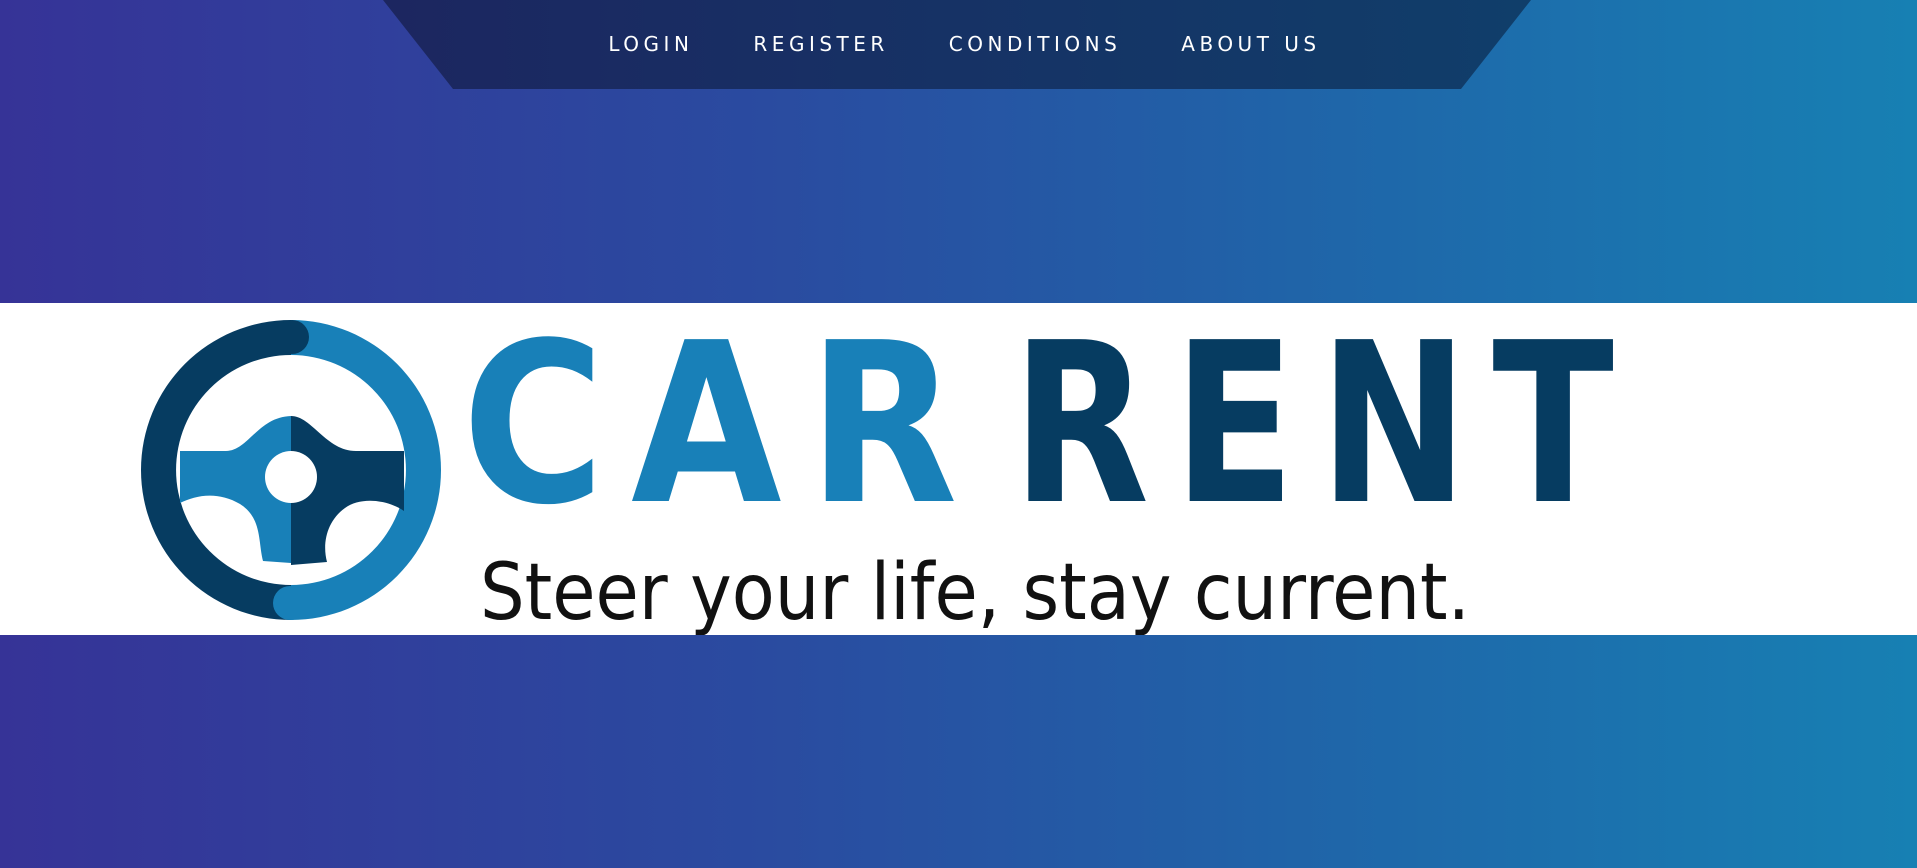  I want to click on nav-register-link: REGISTER, so click(820, 44).